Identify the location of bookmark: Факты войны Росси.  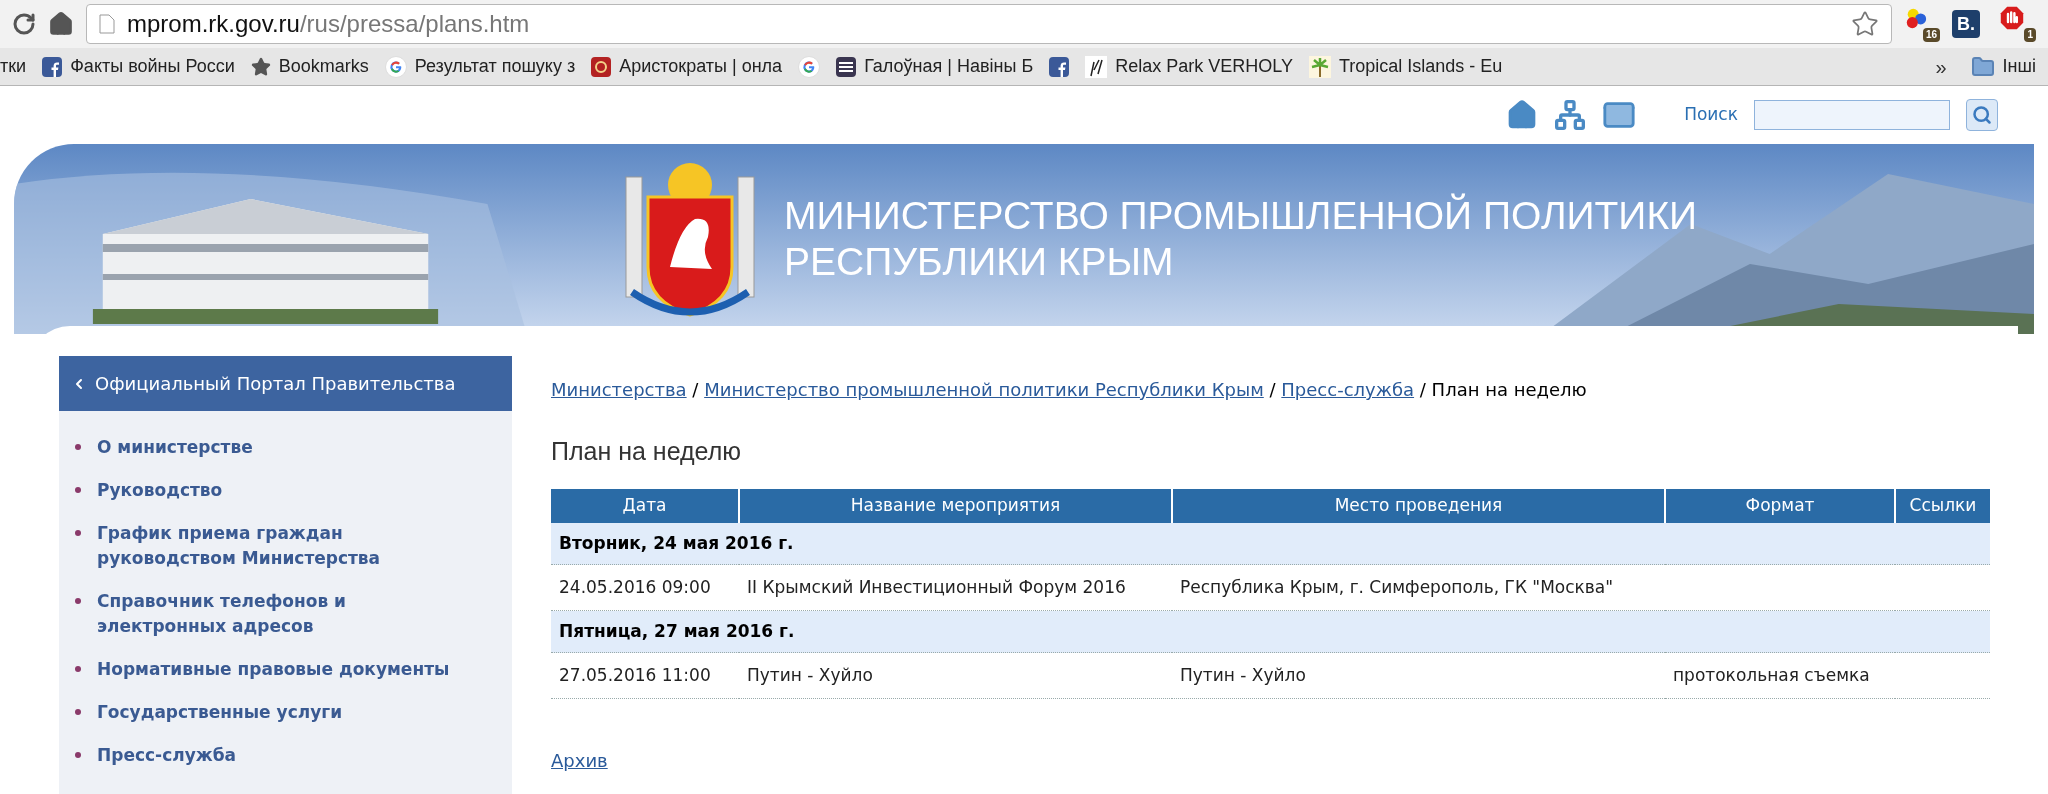
(138, 66).